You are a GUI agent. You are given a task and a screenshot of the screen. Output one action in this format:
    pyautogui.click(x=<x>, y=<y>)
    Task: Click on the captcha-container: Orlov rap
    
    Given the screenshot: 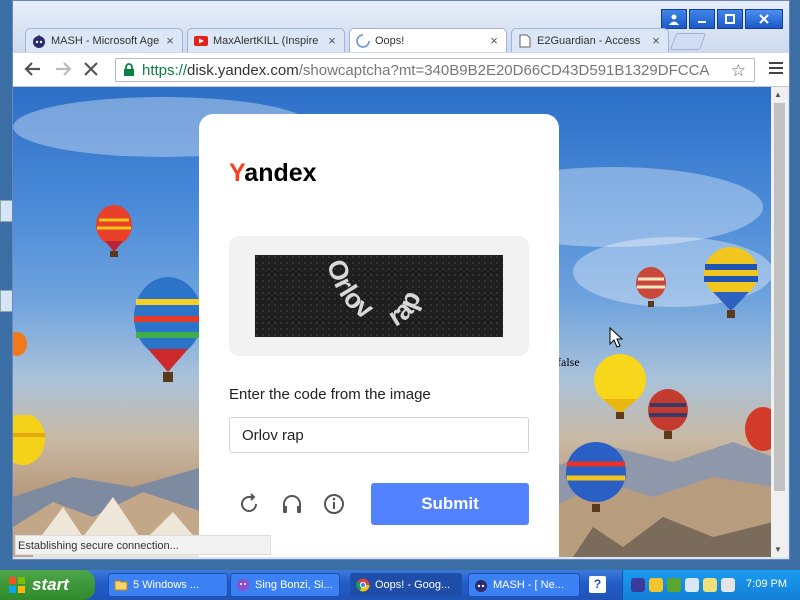 What is the action you would take?
    pyautogui.click(x=379, y=296)
    